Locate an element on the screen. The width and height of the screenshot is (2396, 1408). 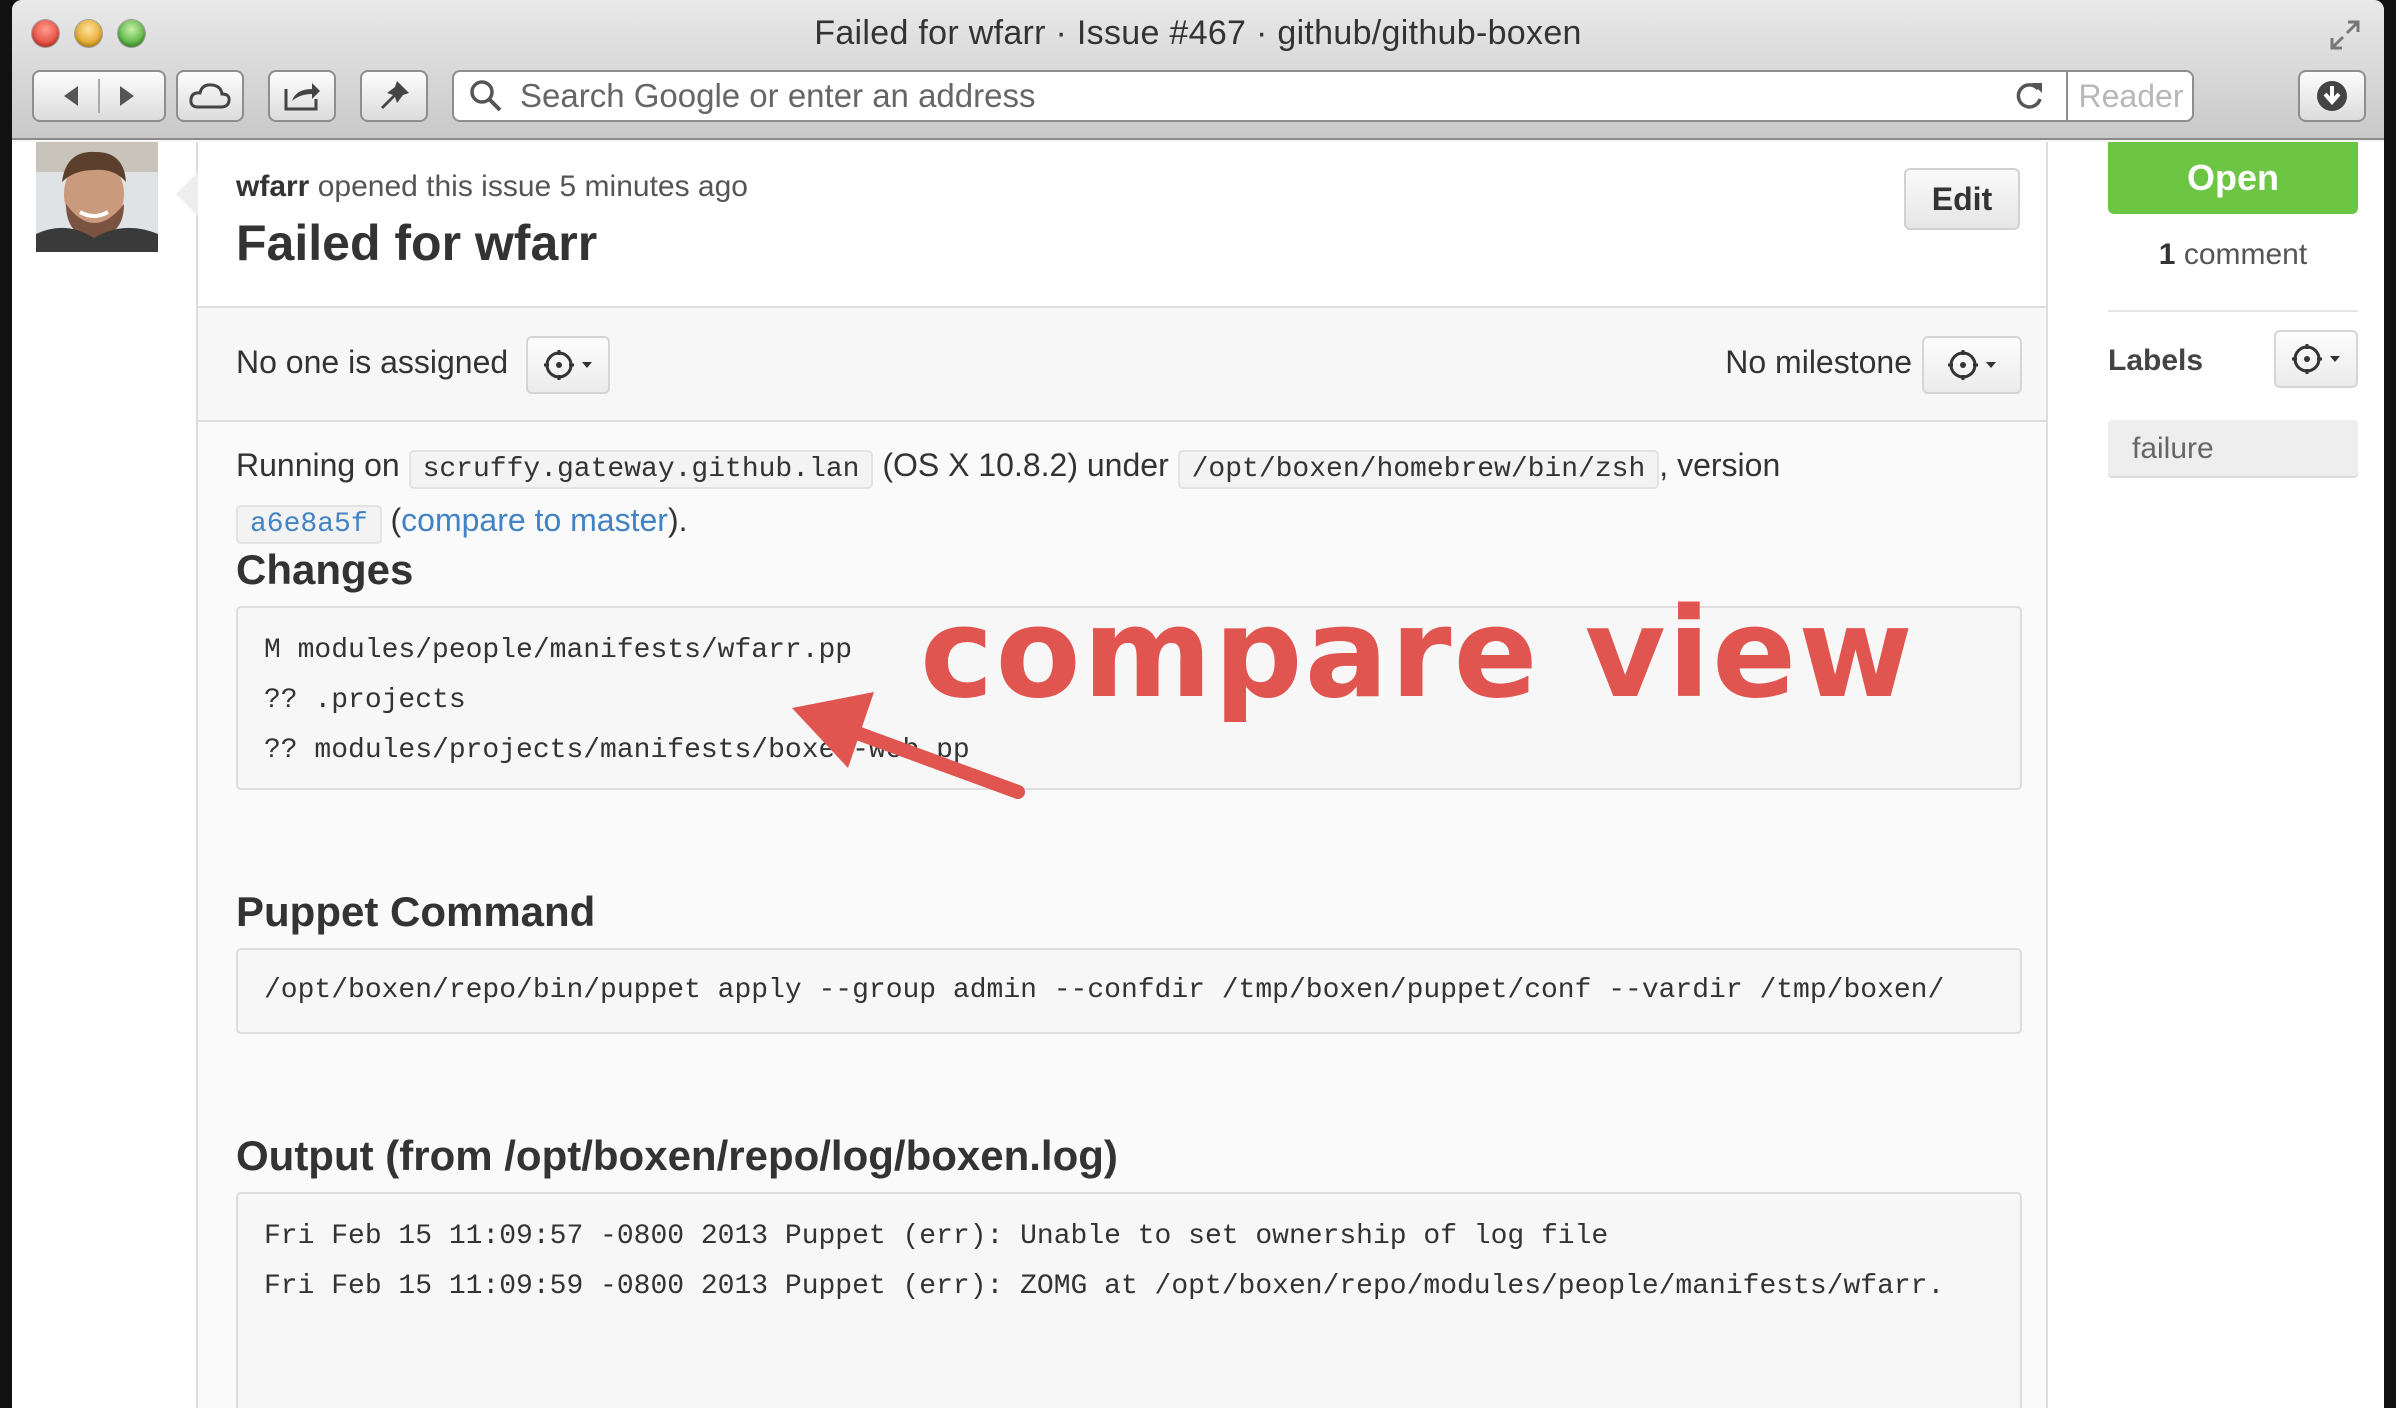
search-icon is located at coordinates (486, 96).